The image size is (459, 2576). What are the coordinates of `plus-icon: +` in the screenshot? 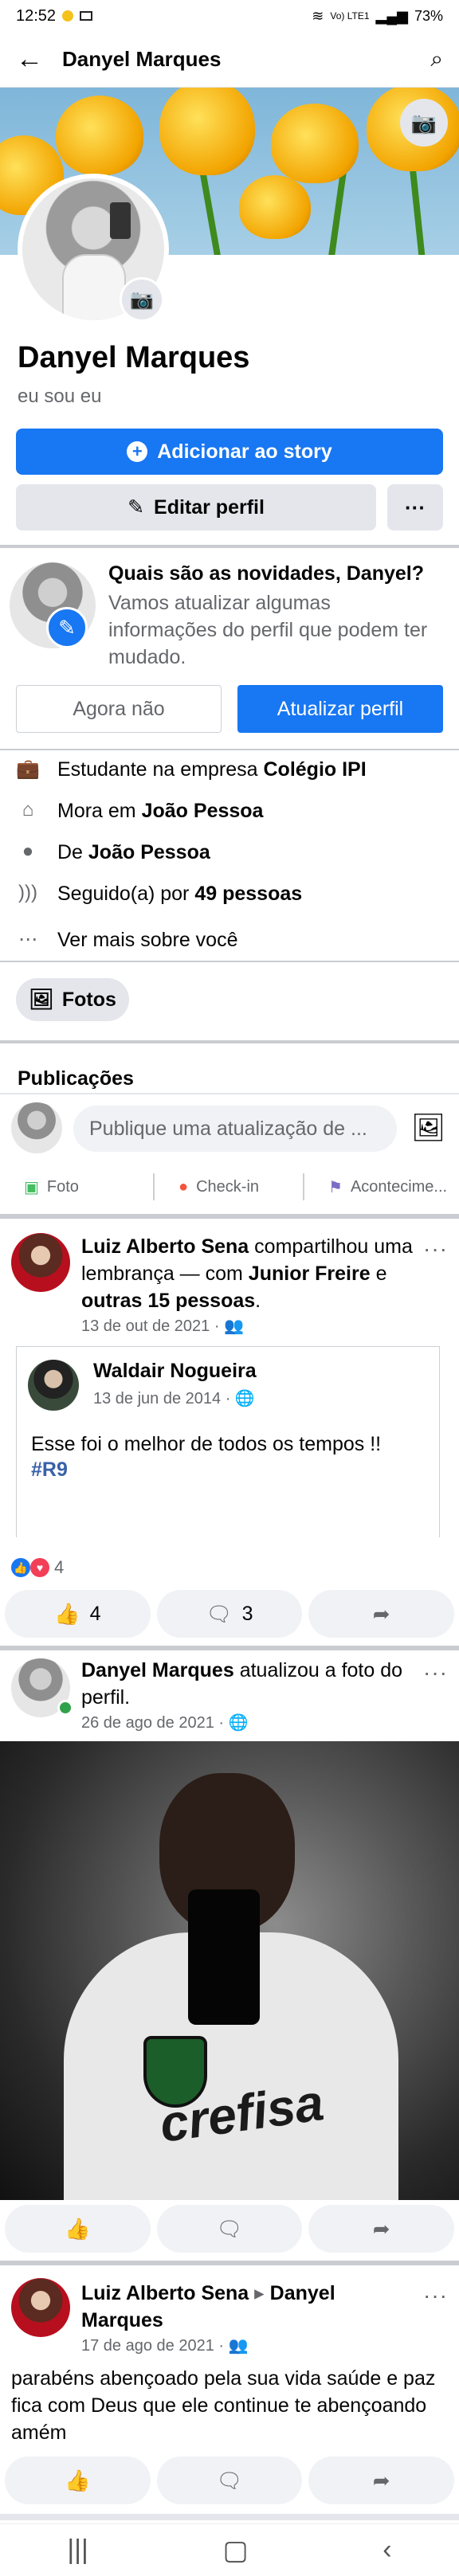 It's located at (137, 451).